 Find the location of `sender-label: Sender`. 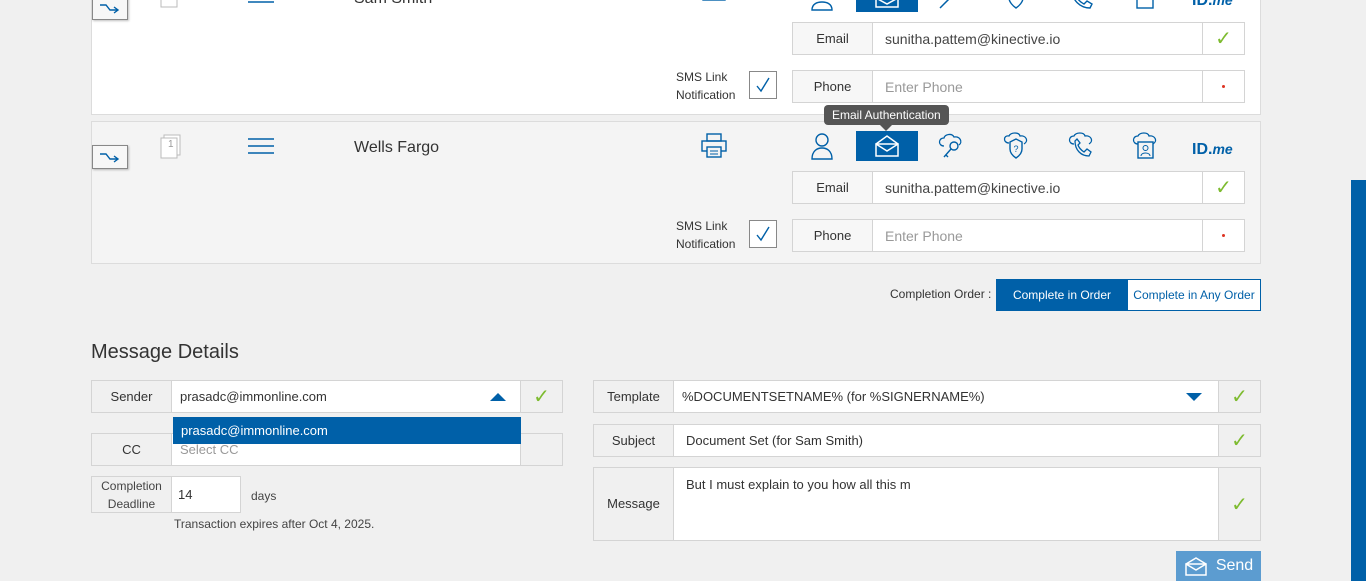

sender-label: Sender is located at coordinates (132, 396).